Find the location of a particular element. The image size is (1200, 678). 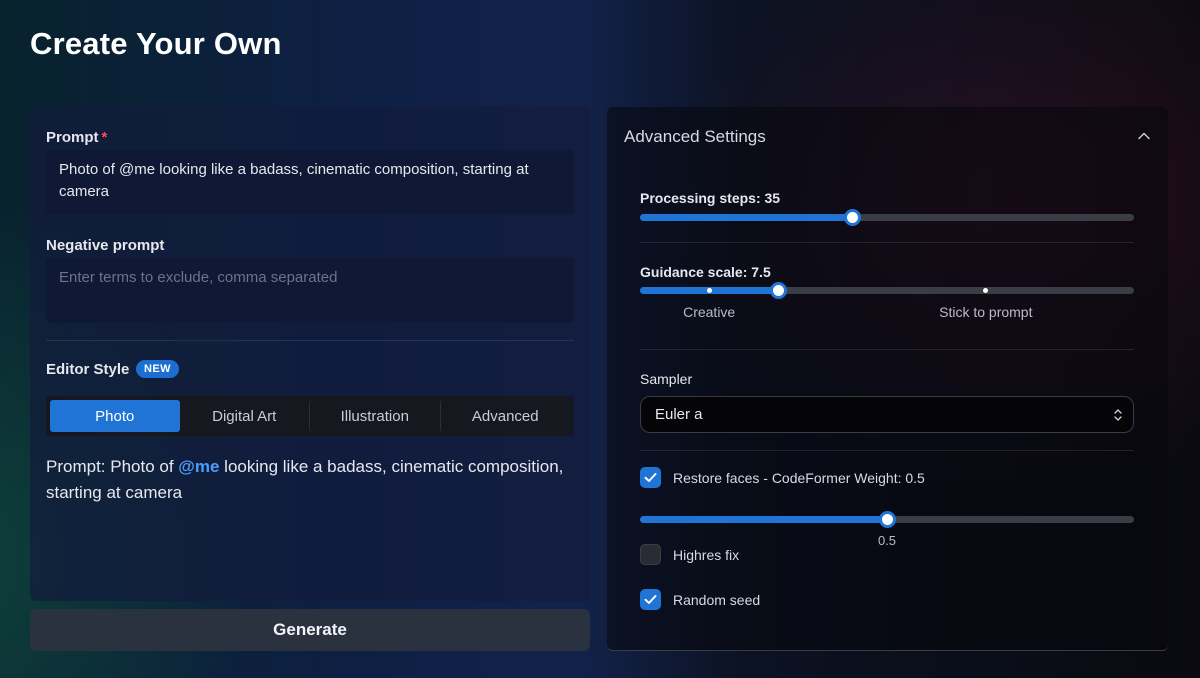

restore-faces-checkbox is located at coordinates (650, 477).